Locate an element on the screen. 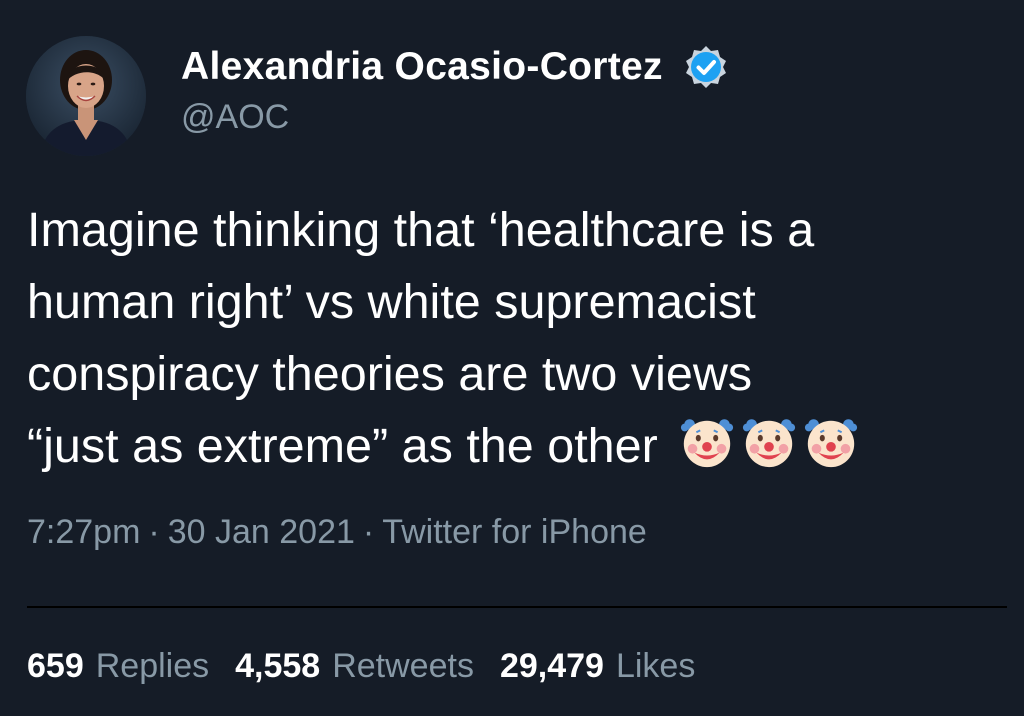 This screenshot has height=716, width=1024. avatar is located at coordinates (86, 96).